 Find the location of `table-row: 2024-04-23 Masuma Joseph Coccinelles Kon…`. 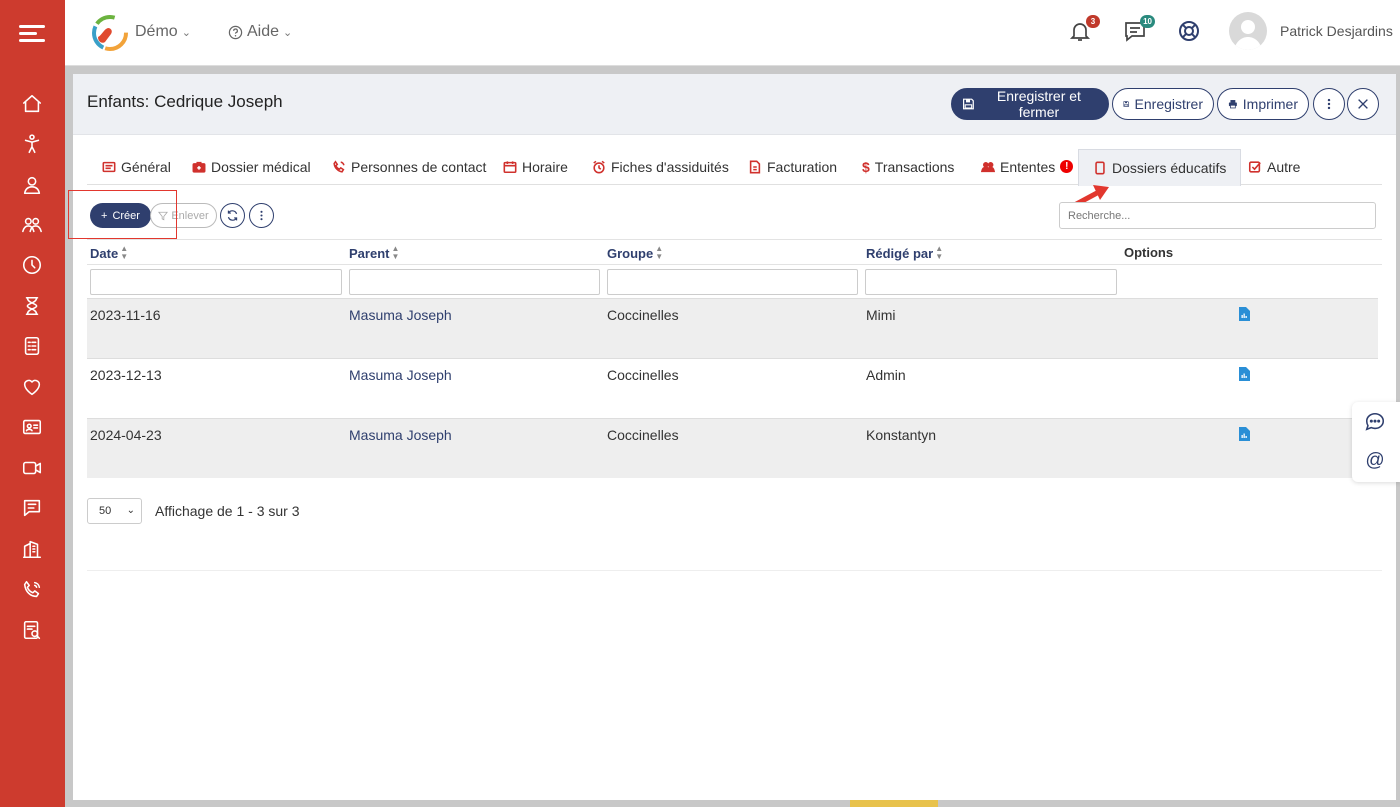

table-row: 2024-04-23 Masuma Joseph Coccinelles Kon… is located at coordinates (732, 448).